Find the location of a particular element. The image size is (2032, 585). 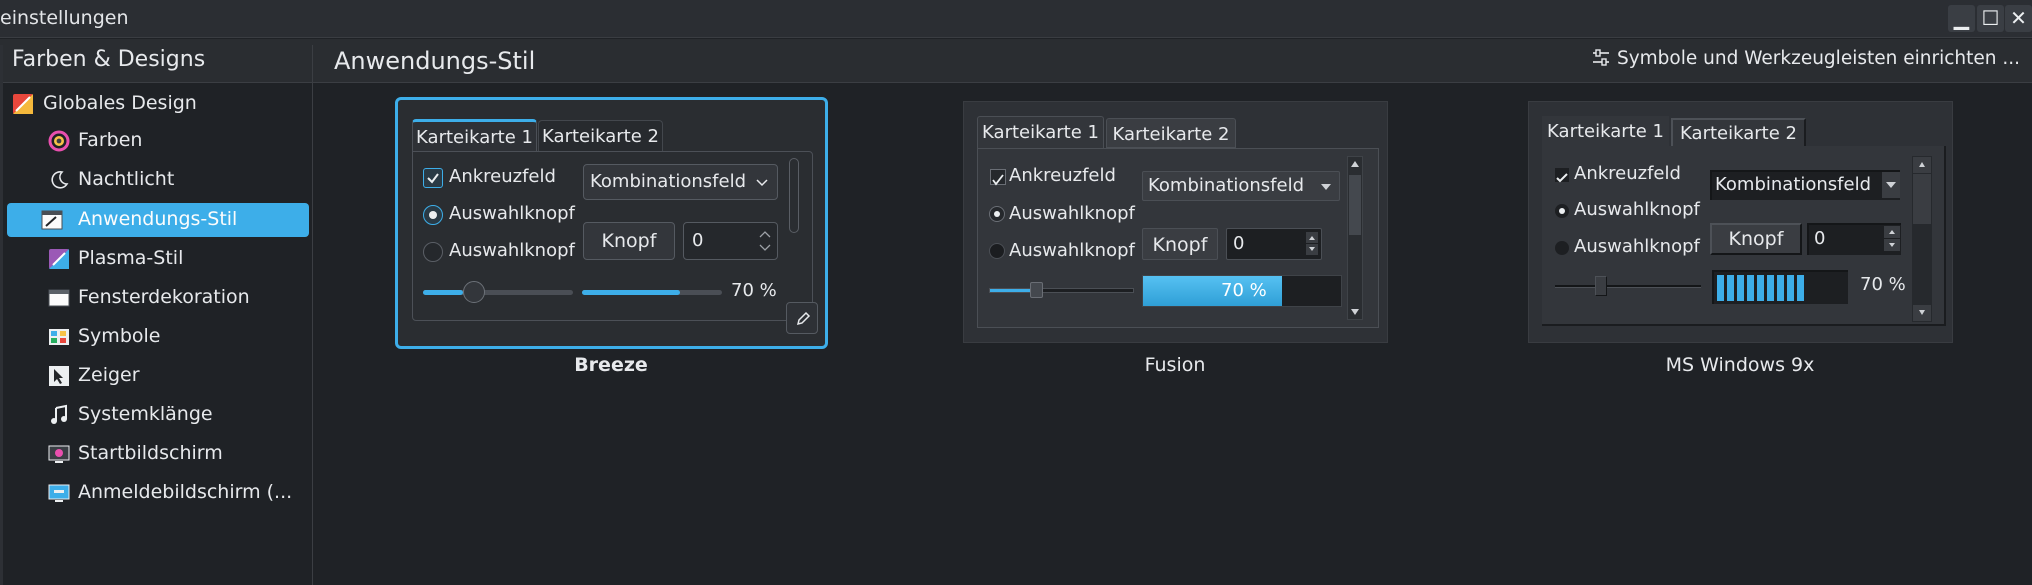

sidebar-item-icons: Symbole is located at coordinates (158, 337).